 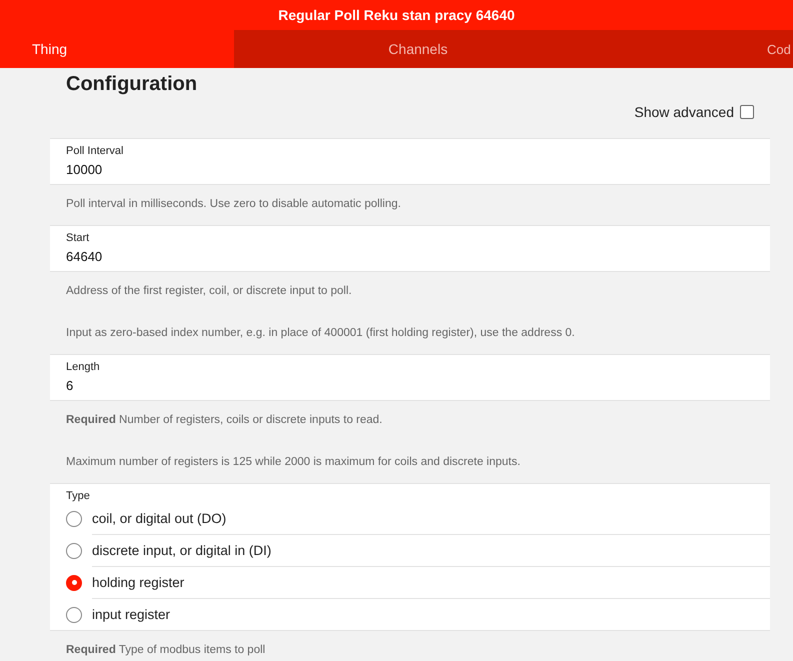 What do you see at coordinates (95, 151) in the screenshot?
I see `field-label: Poll Interval` at bounding box center [95, 151].